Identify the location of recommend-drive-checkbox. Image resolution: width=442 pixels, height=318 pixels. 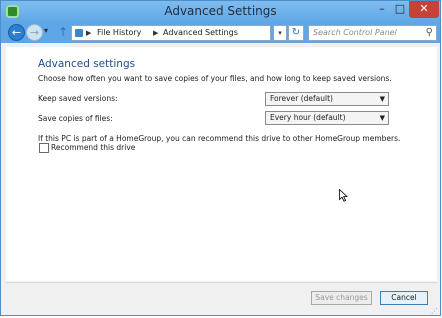
(44, 148).